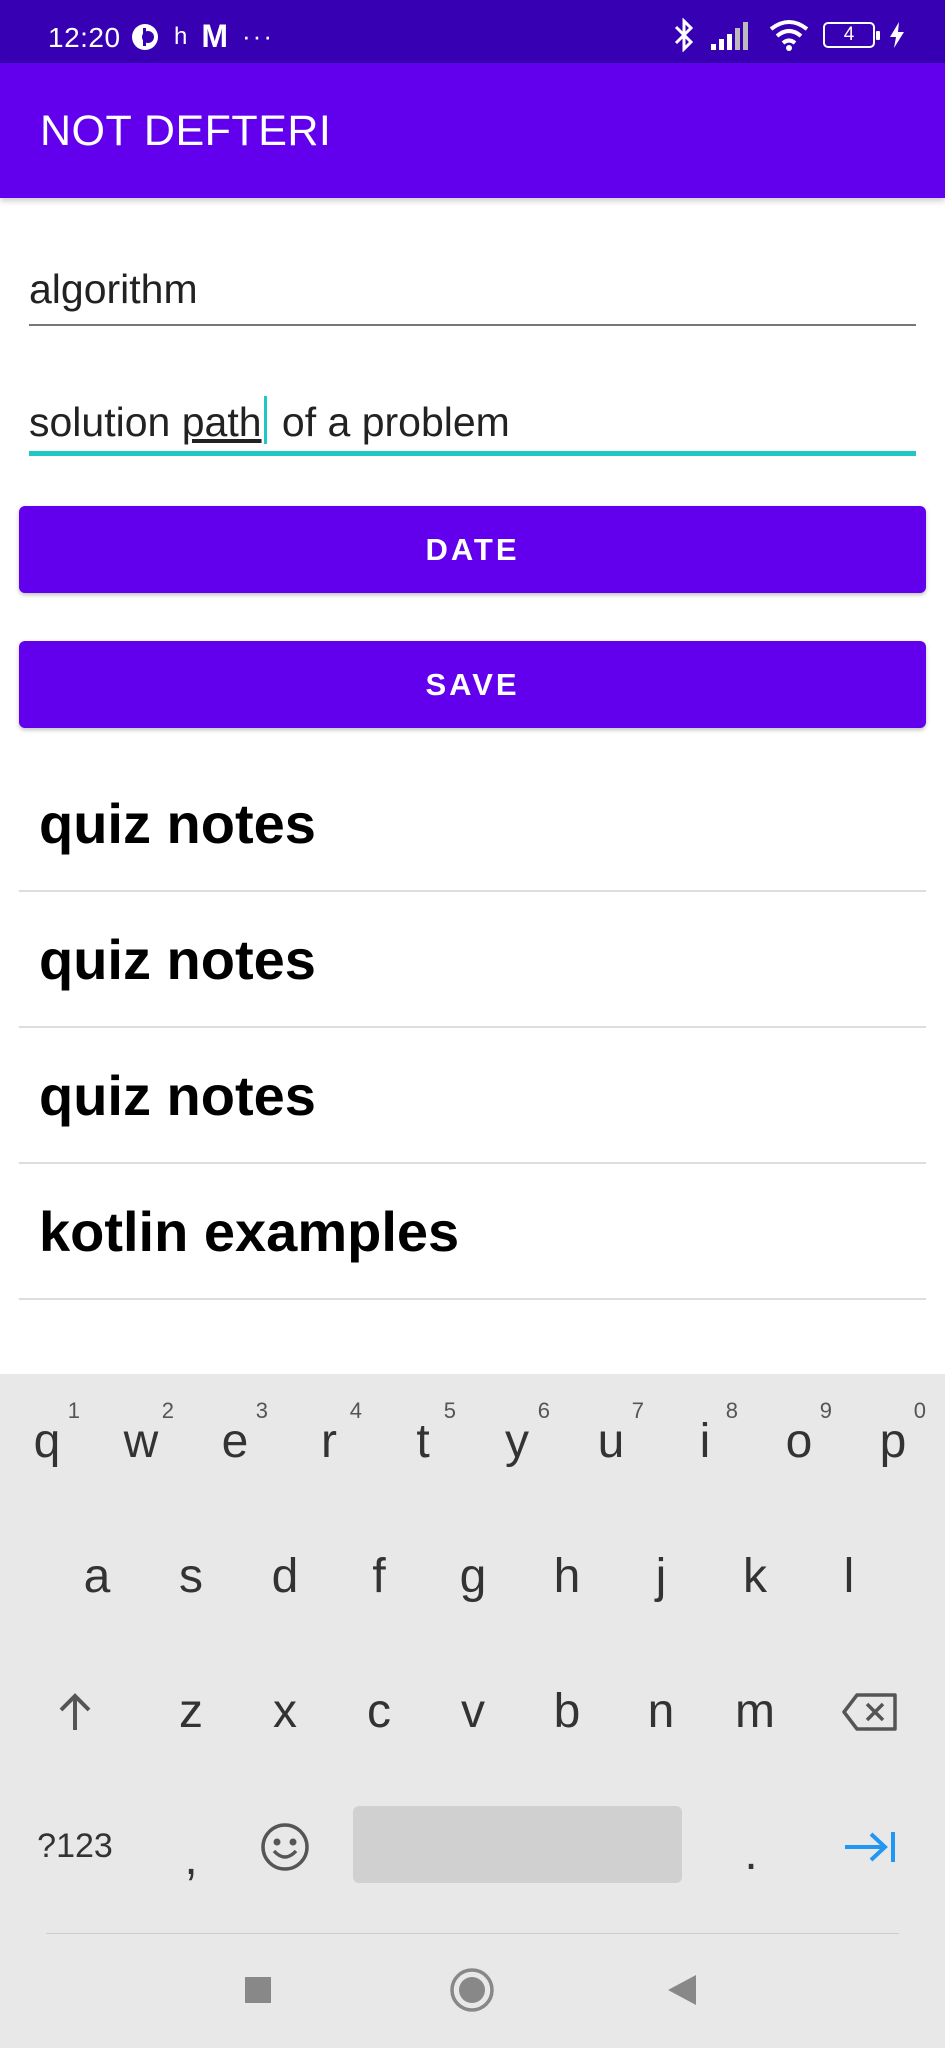  Describe the element at coordinates (75, 1846) in the screenshot. I see `symbols-key: ?123` at that location.